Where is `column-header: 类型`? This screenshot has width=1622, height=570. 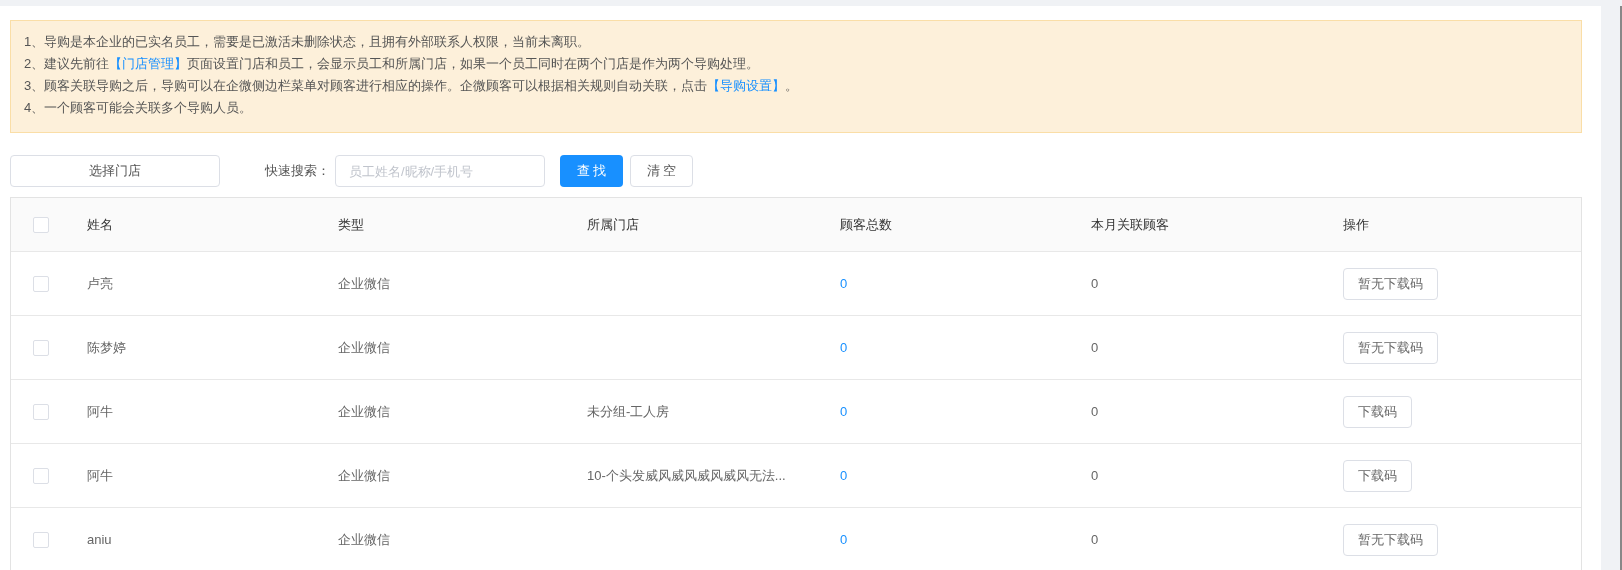
column-header: 类型 is located at coordinates (351, 224).